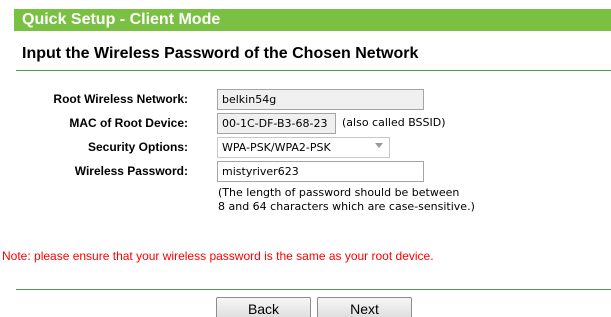 The height and width of the screenshot is (317, 611). Describe the element at coordinates (276, 123) in the screenshot. I see `mac-field: 00-1C-DF-B3-68-23` at that location.